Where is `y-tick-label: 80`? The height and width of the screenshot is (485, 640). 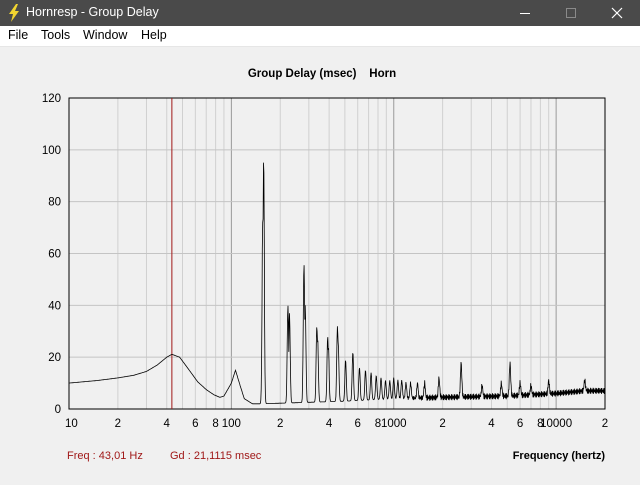
y-tick-label: 80 is located at coordinates (54, 203).